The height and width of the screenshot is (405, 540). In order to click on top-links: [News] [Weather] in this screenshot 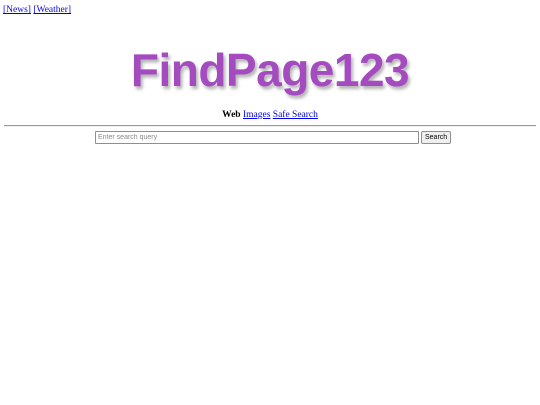, I will do `click(37, 10)`.